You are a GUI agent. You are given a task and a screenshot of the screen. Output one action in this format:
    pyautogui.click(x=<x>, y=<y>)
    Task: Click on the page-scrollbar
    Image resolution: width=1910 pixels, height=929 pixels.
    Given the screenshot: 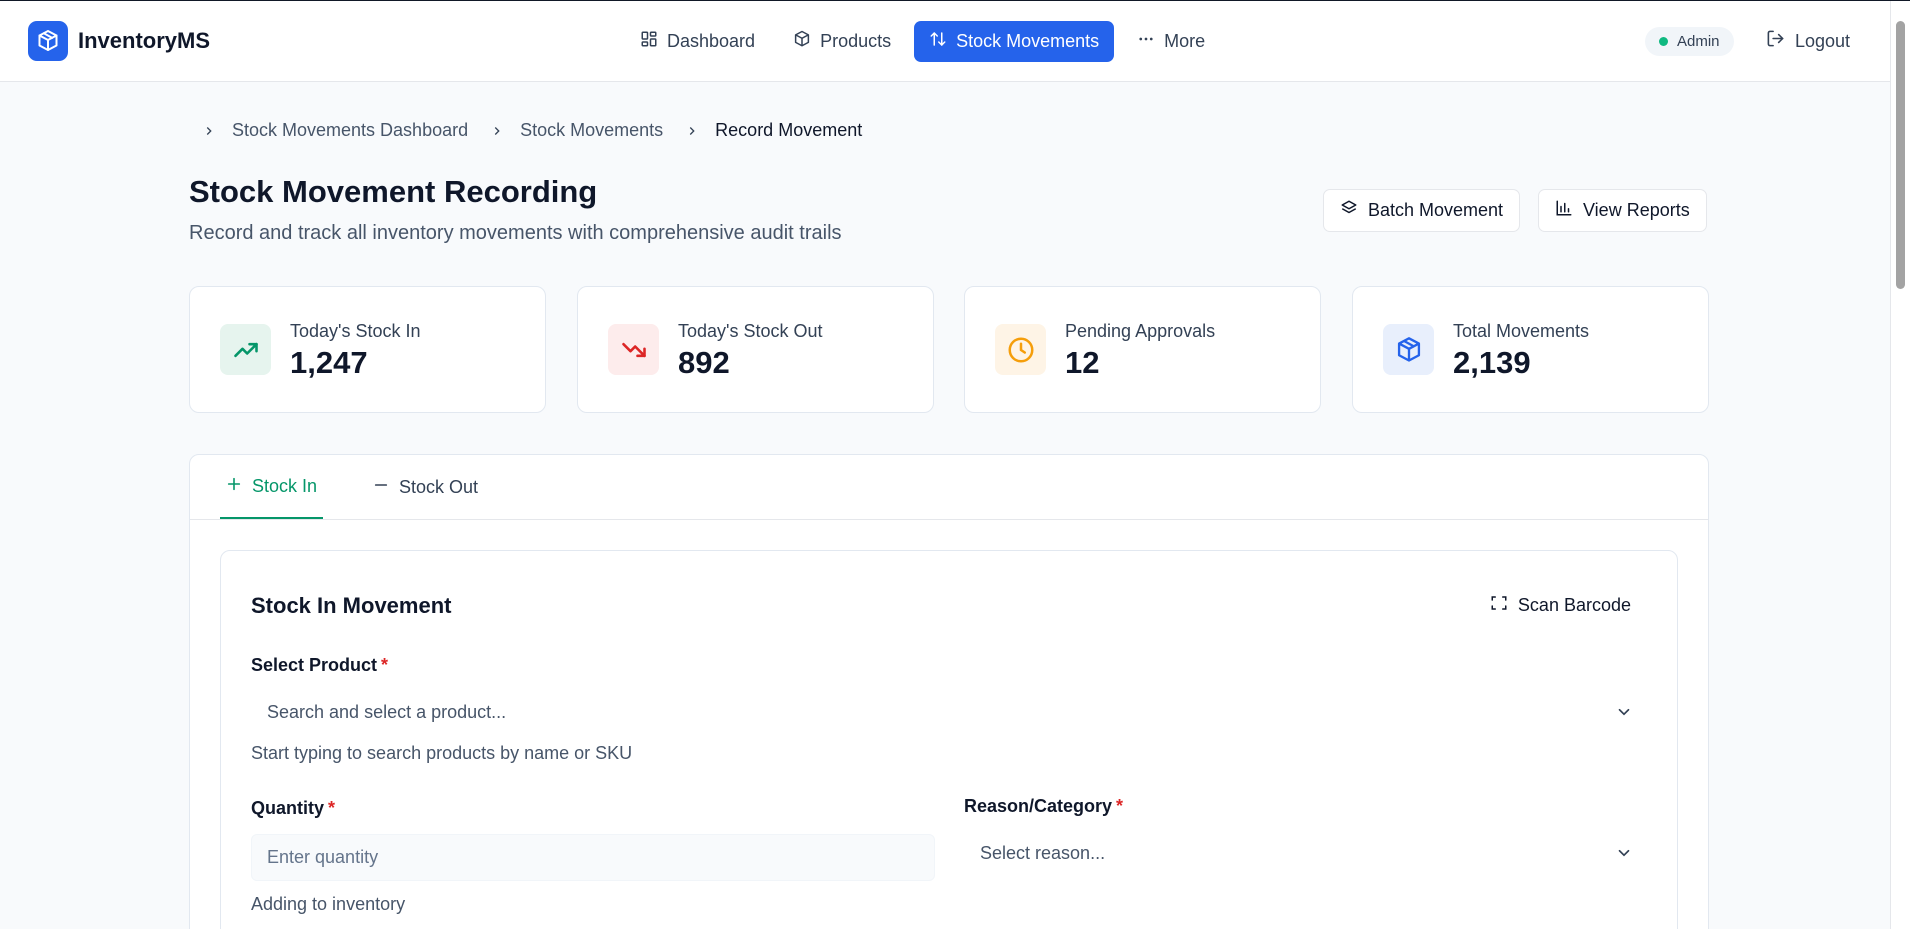 What is the action you would take?
    pyautogui.click(x=1900, y=465)
    